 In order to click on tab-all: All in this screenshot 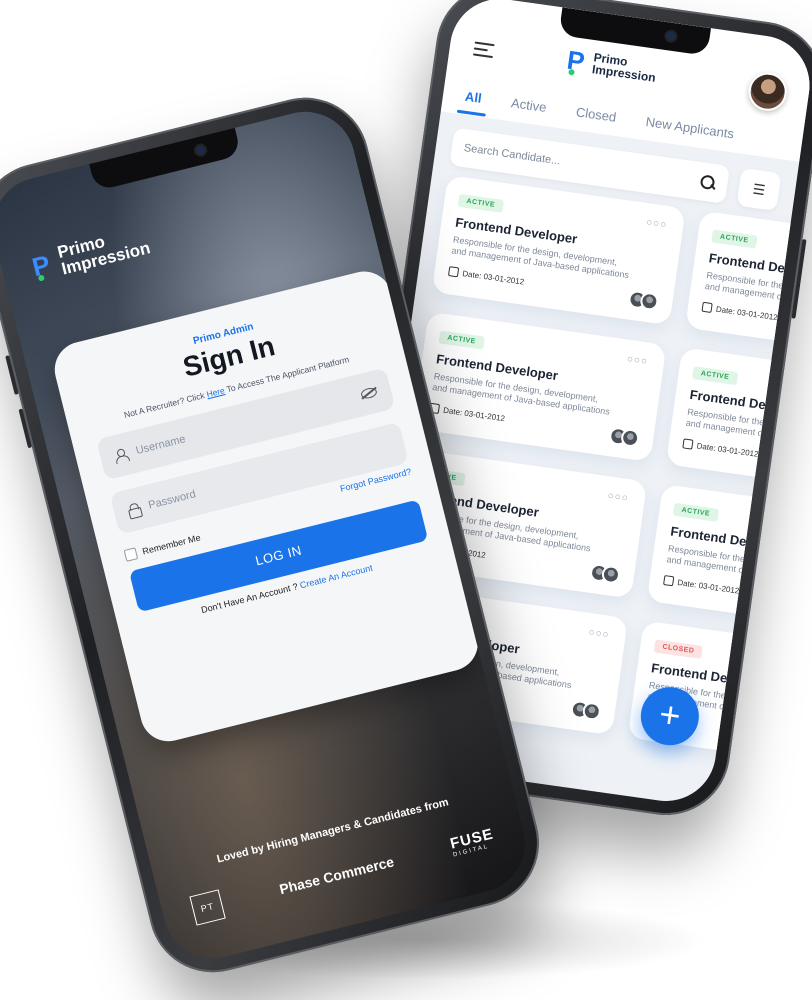, I will do `click(473, 98)`.